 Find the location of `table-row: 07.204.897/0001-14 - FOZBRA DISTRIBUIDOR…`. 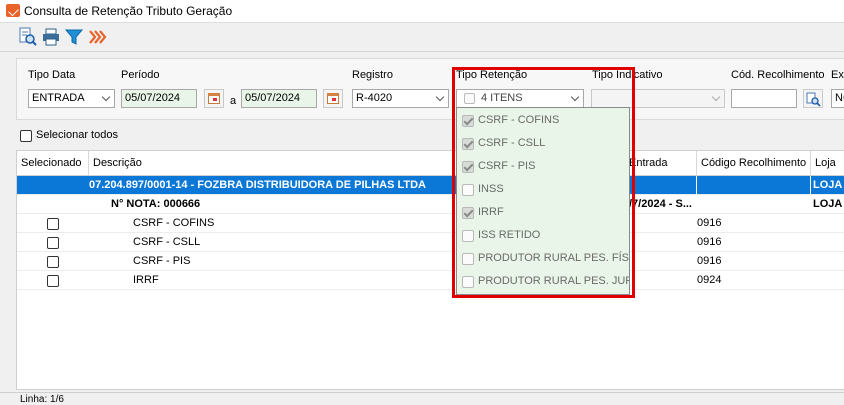

table-row: 07.204.897/0001-14 - FOZBRA DISTRIBUIDOR… is located at coordinates (430, 185).